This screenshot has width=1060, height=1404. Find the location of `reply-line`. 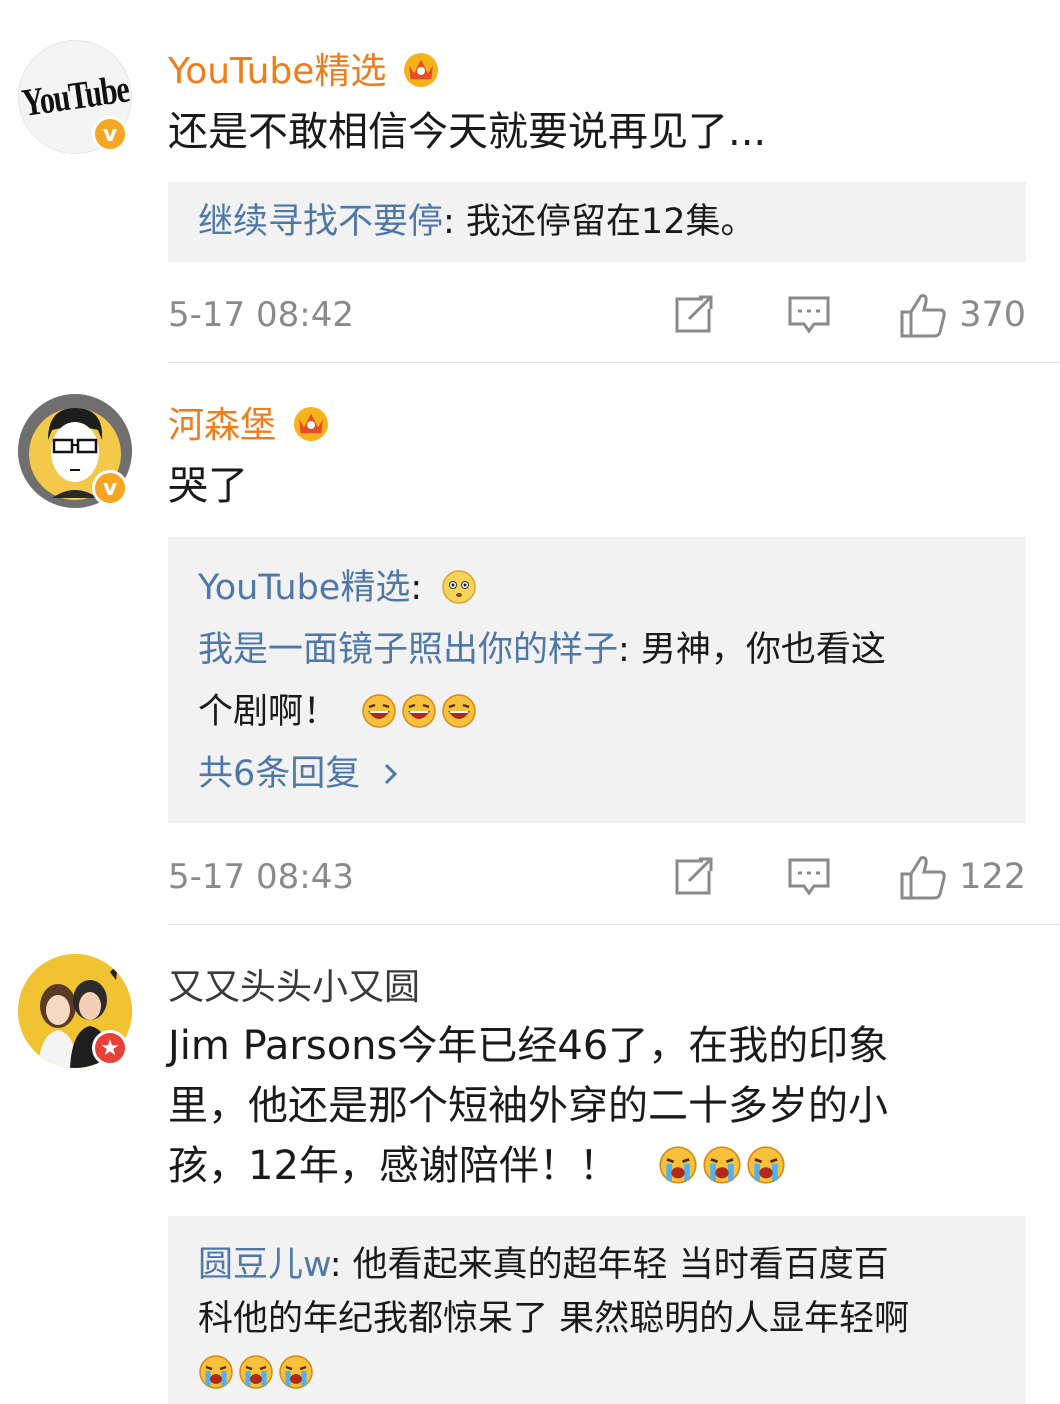

reply-line is located at coordinates (597, 1373).